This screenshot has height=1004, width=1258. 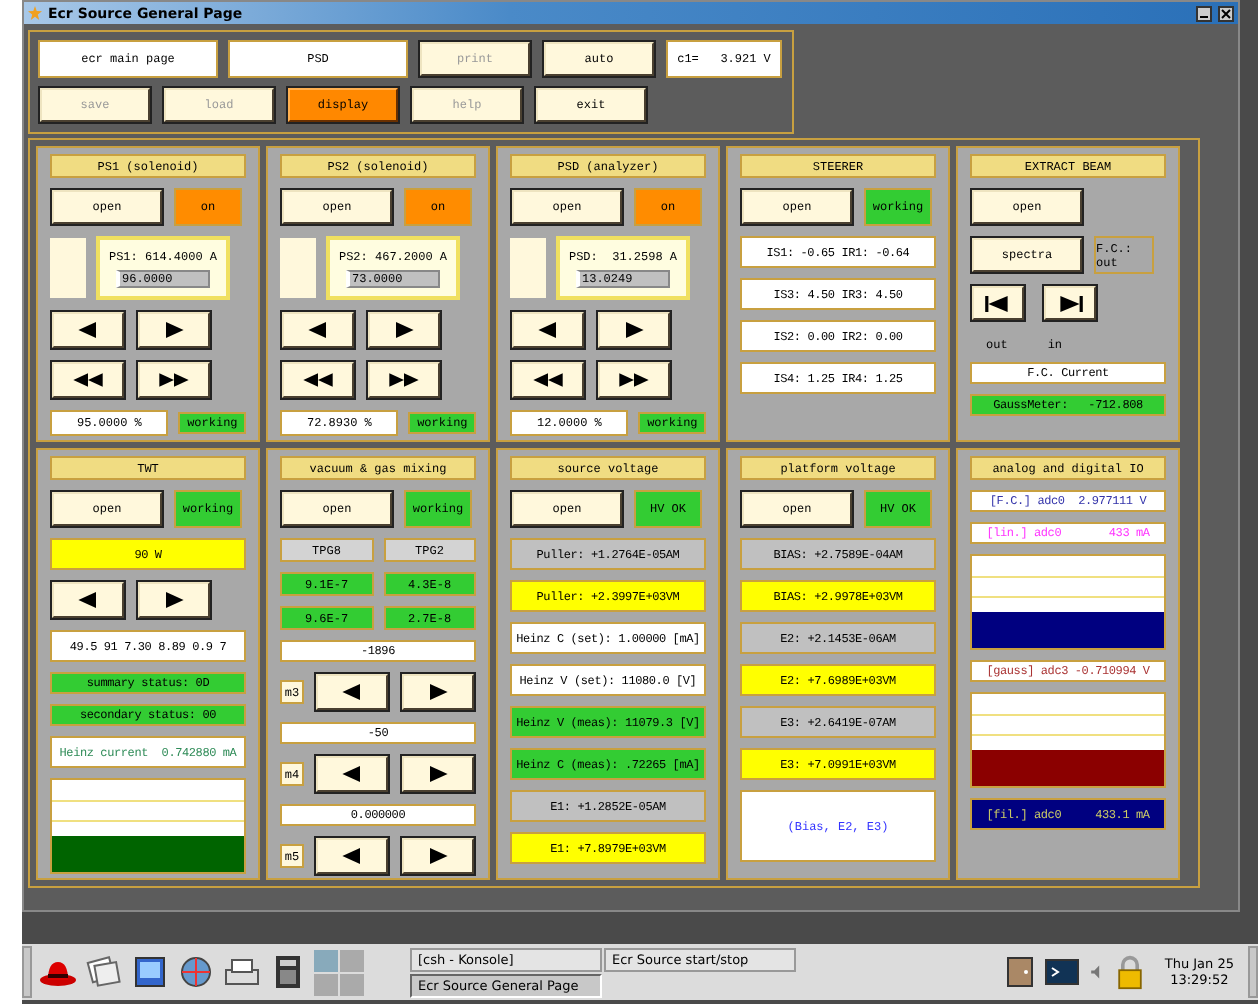 I want to click on documents-icon, so click(x=104, y=972).